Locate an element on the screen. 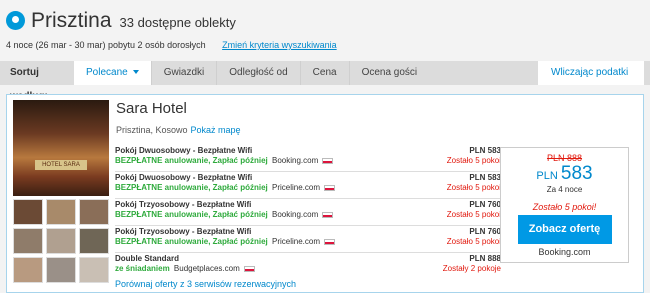  view-offer-button: Zobacz ofertę is located at coordinates (564, 229).